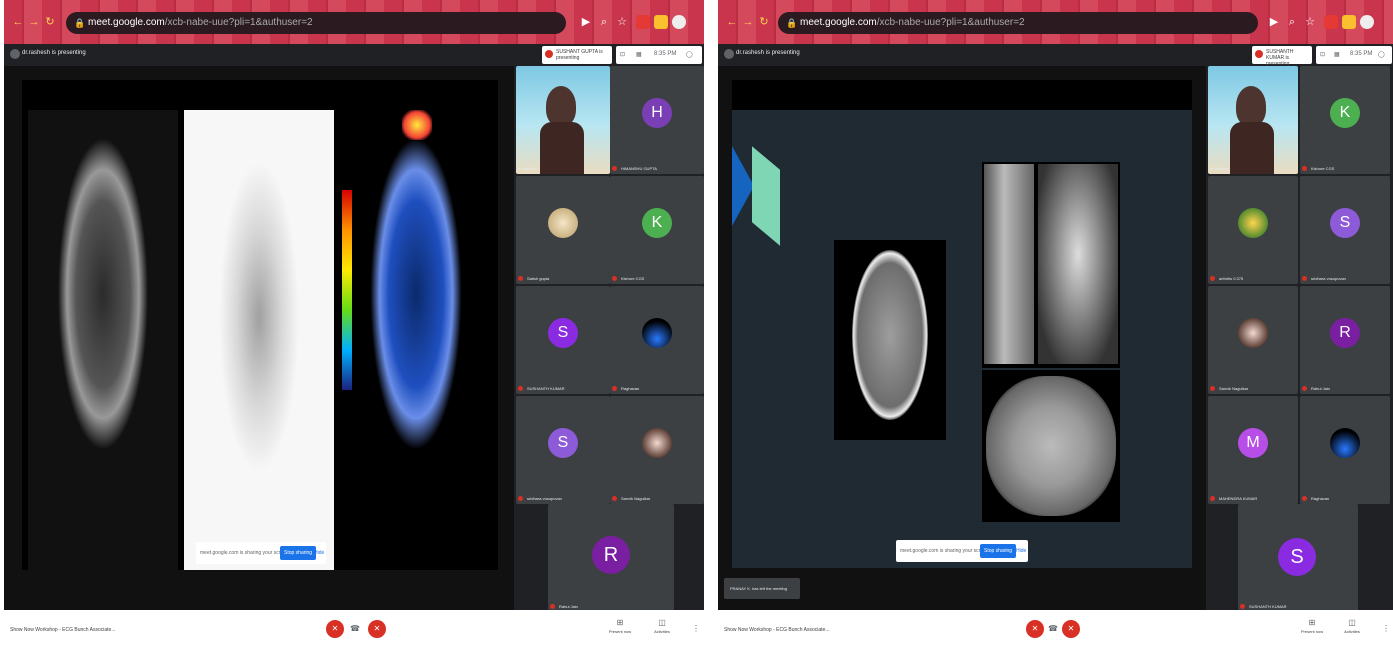  What do you see at coordinates (1268, 606) in the screenshot?
I see `participant-name: SUSHANTH KUMAR` at bounding box center [1268, 606].